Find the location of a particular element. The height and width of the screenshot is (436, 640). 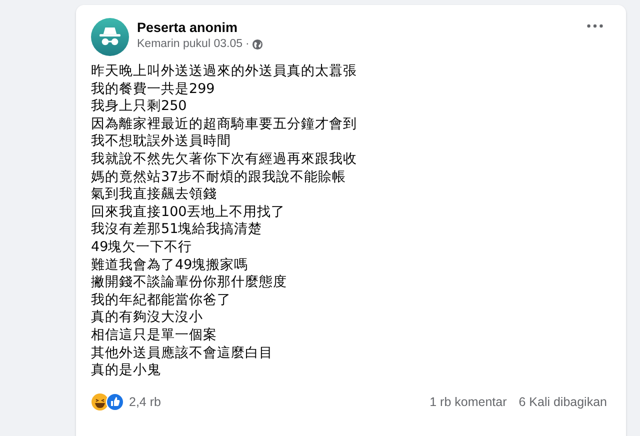

post-text-line: 難道我會為了49塊搬家嗎 is located at coordinates (170, 265).